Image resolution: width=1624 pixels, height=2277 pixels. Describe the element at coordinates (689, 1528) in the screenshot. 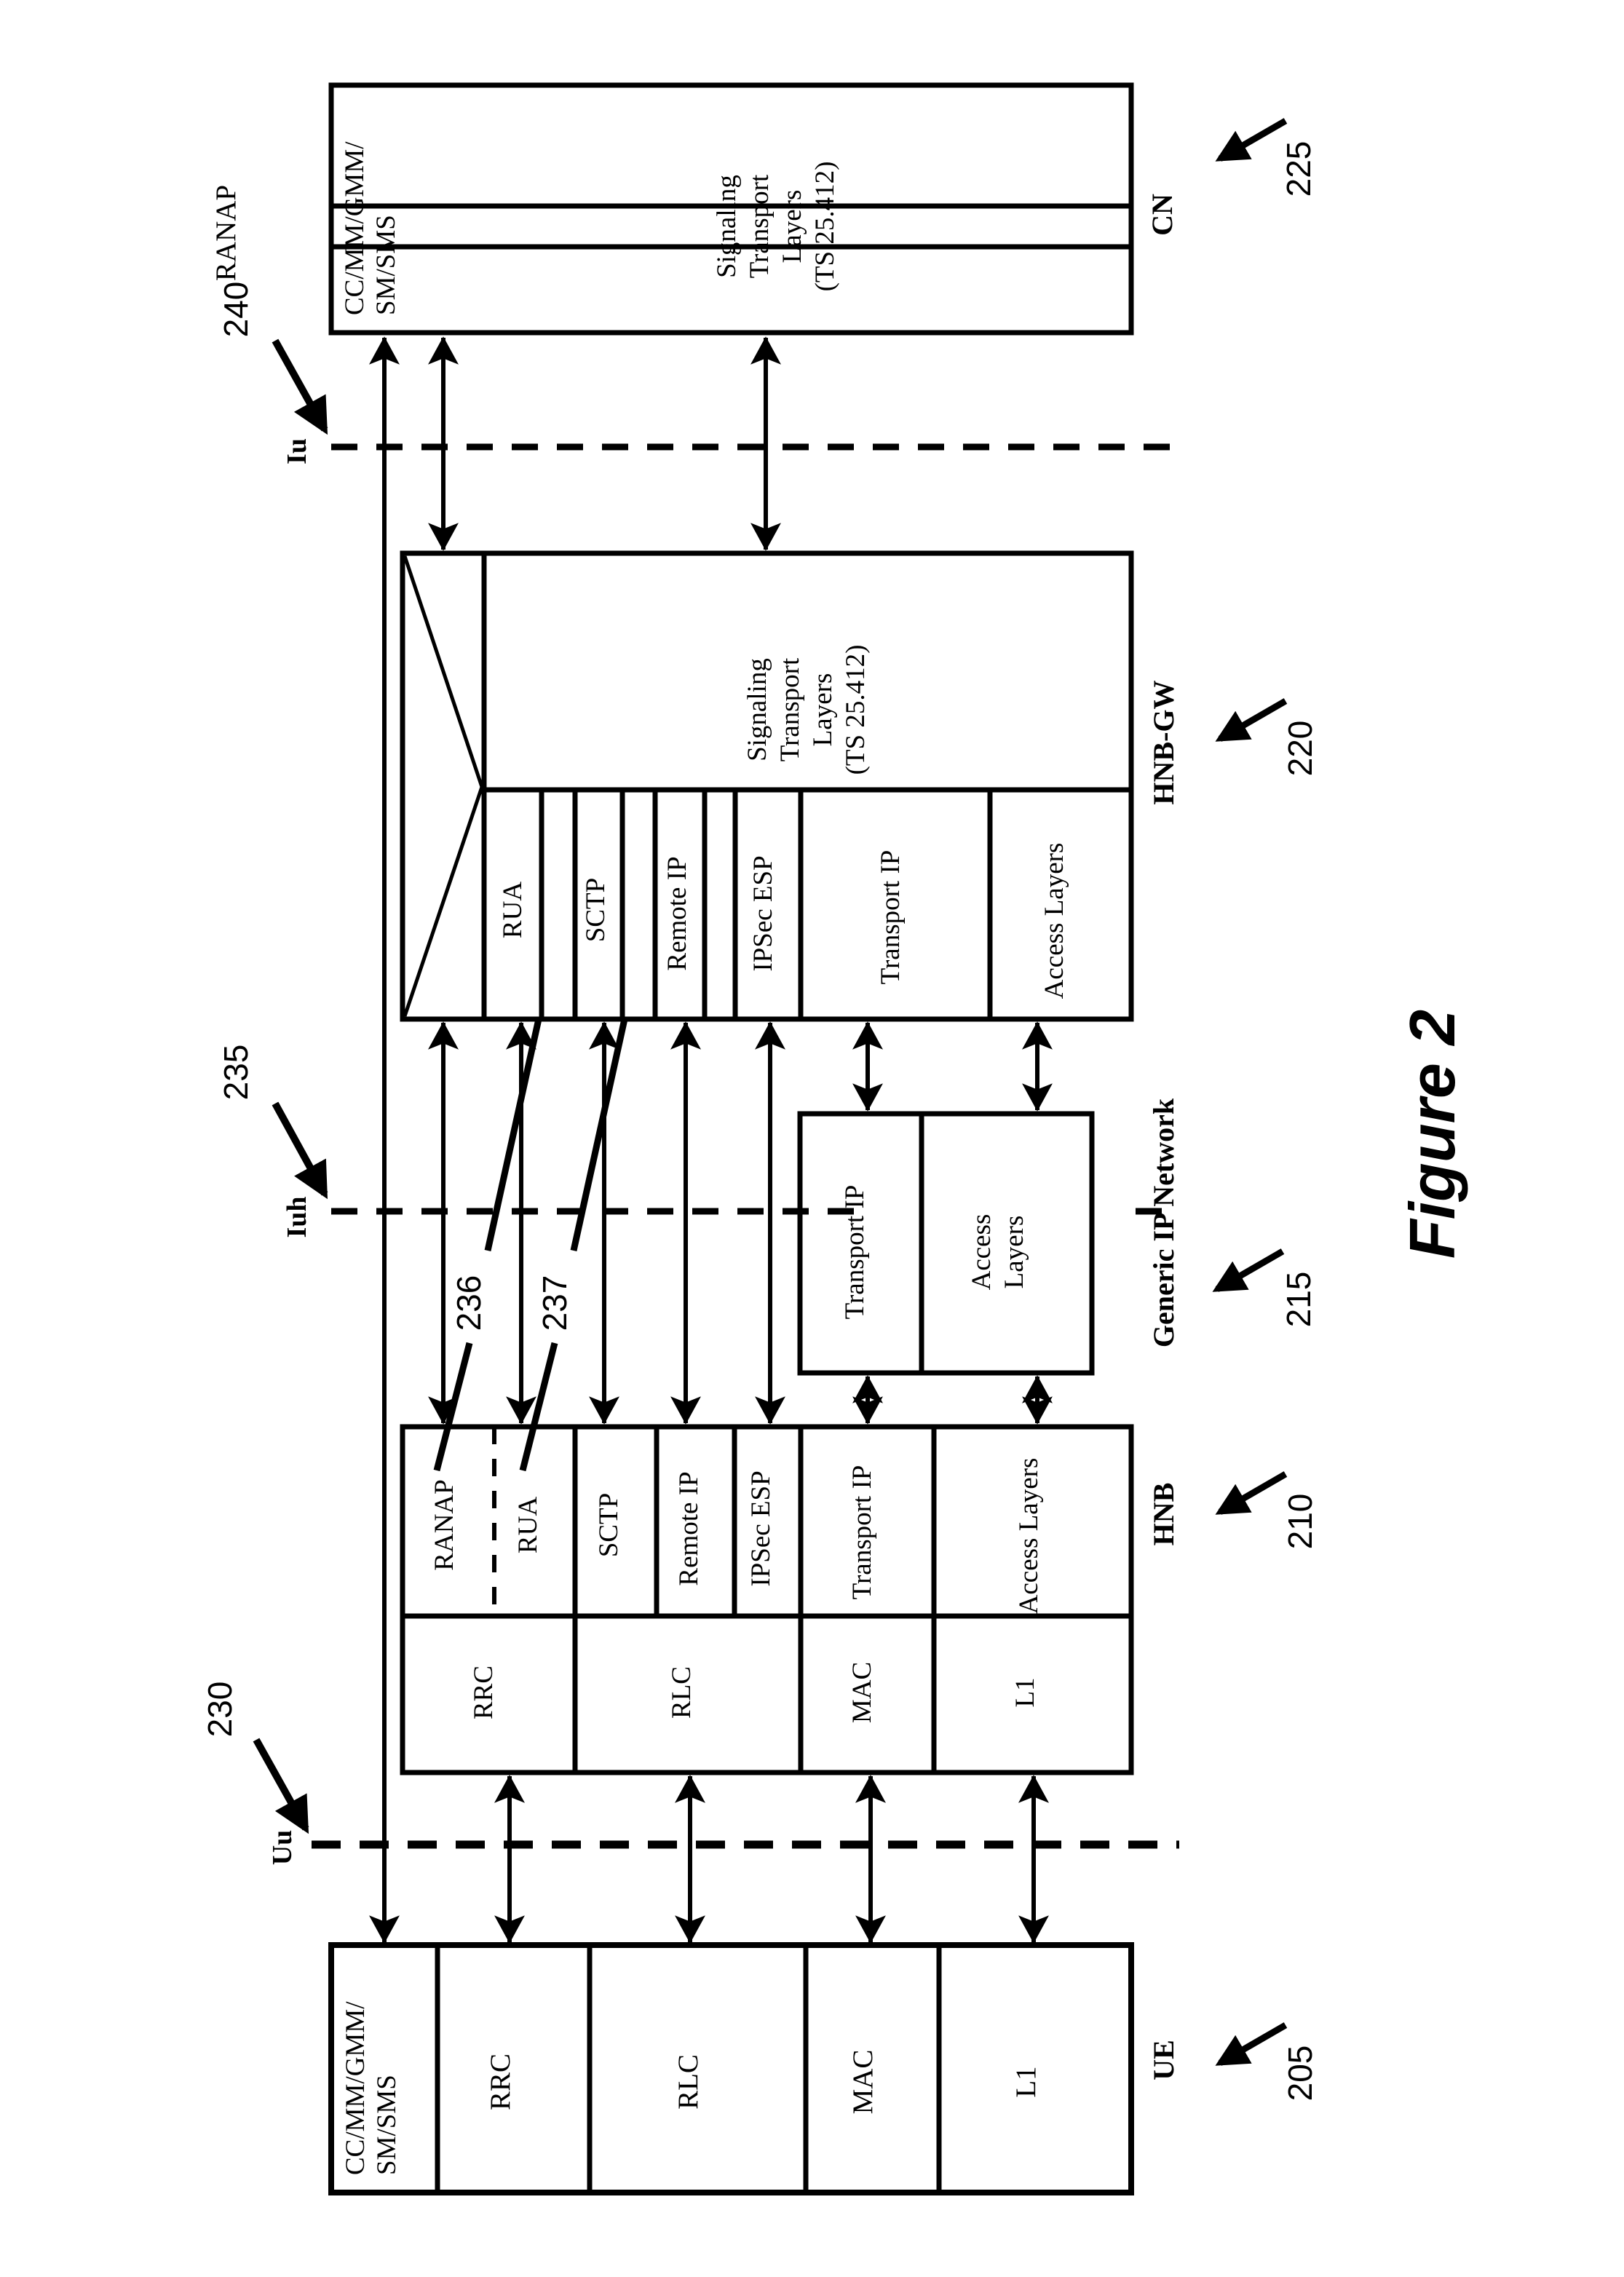

I see `hnb-layer-remote-ip: Remote IP` at that location.